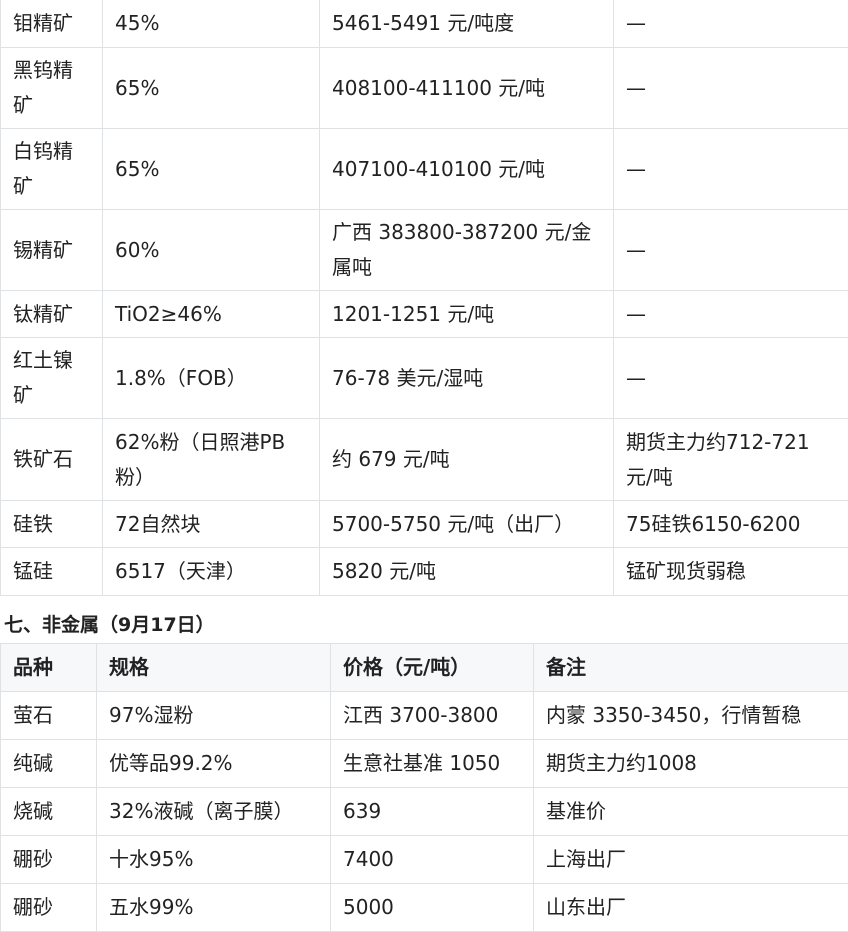 Image resolution: width=848 pixels, height=932 pixels. I want to click on table-row: 纯碱 优等品99.2% 生意社基准 1050 期货主力约1008, so click(424, 764).